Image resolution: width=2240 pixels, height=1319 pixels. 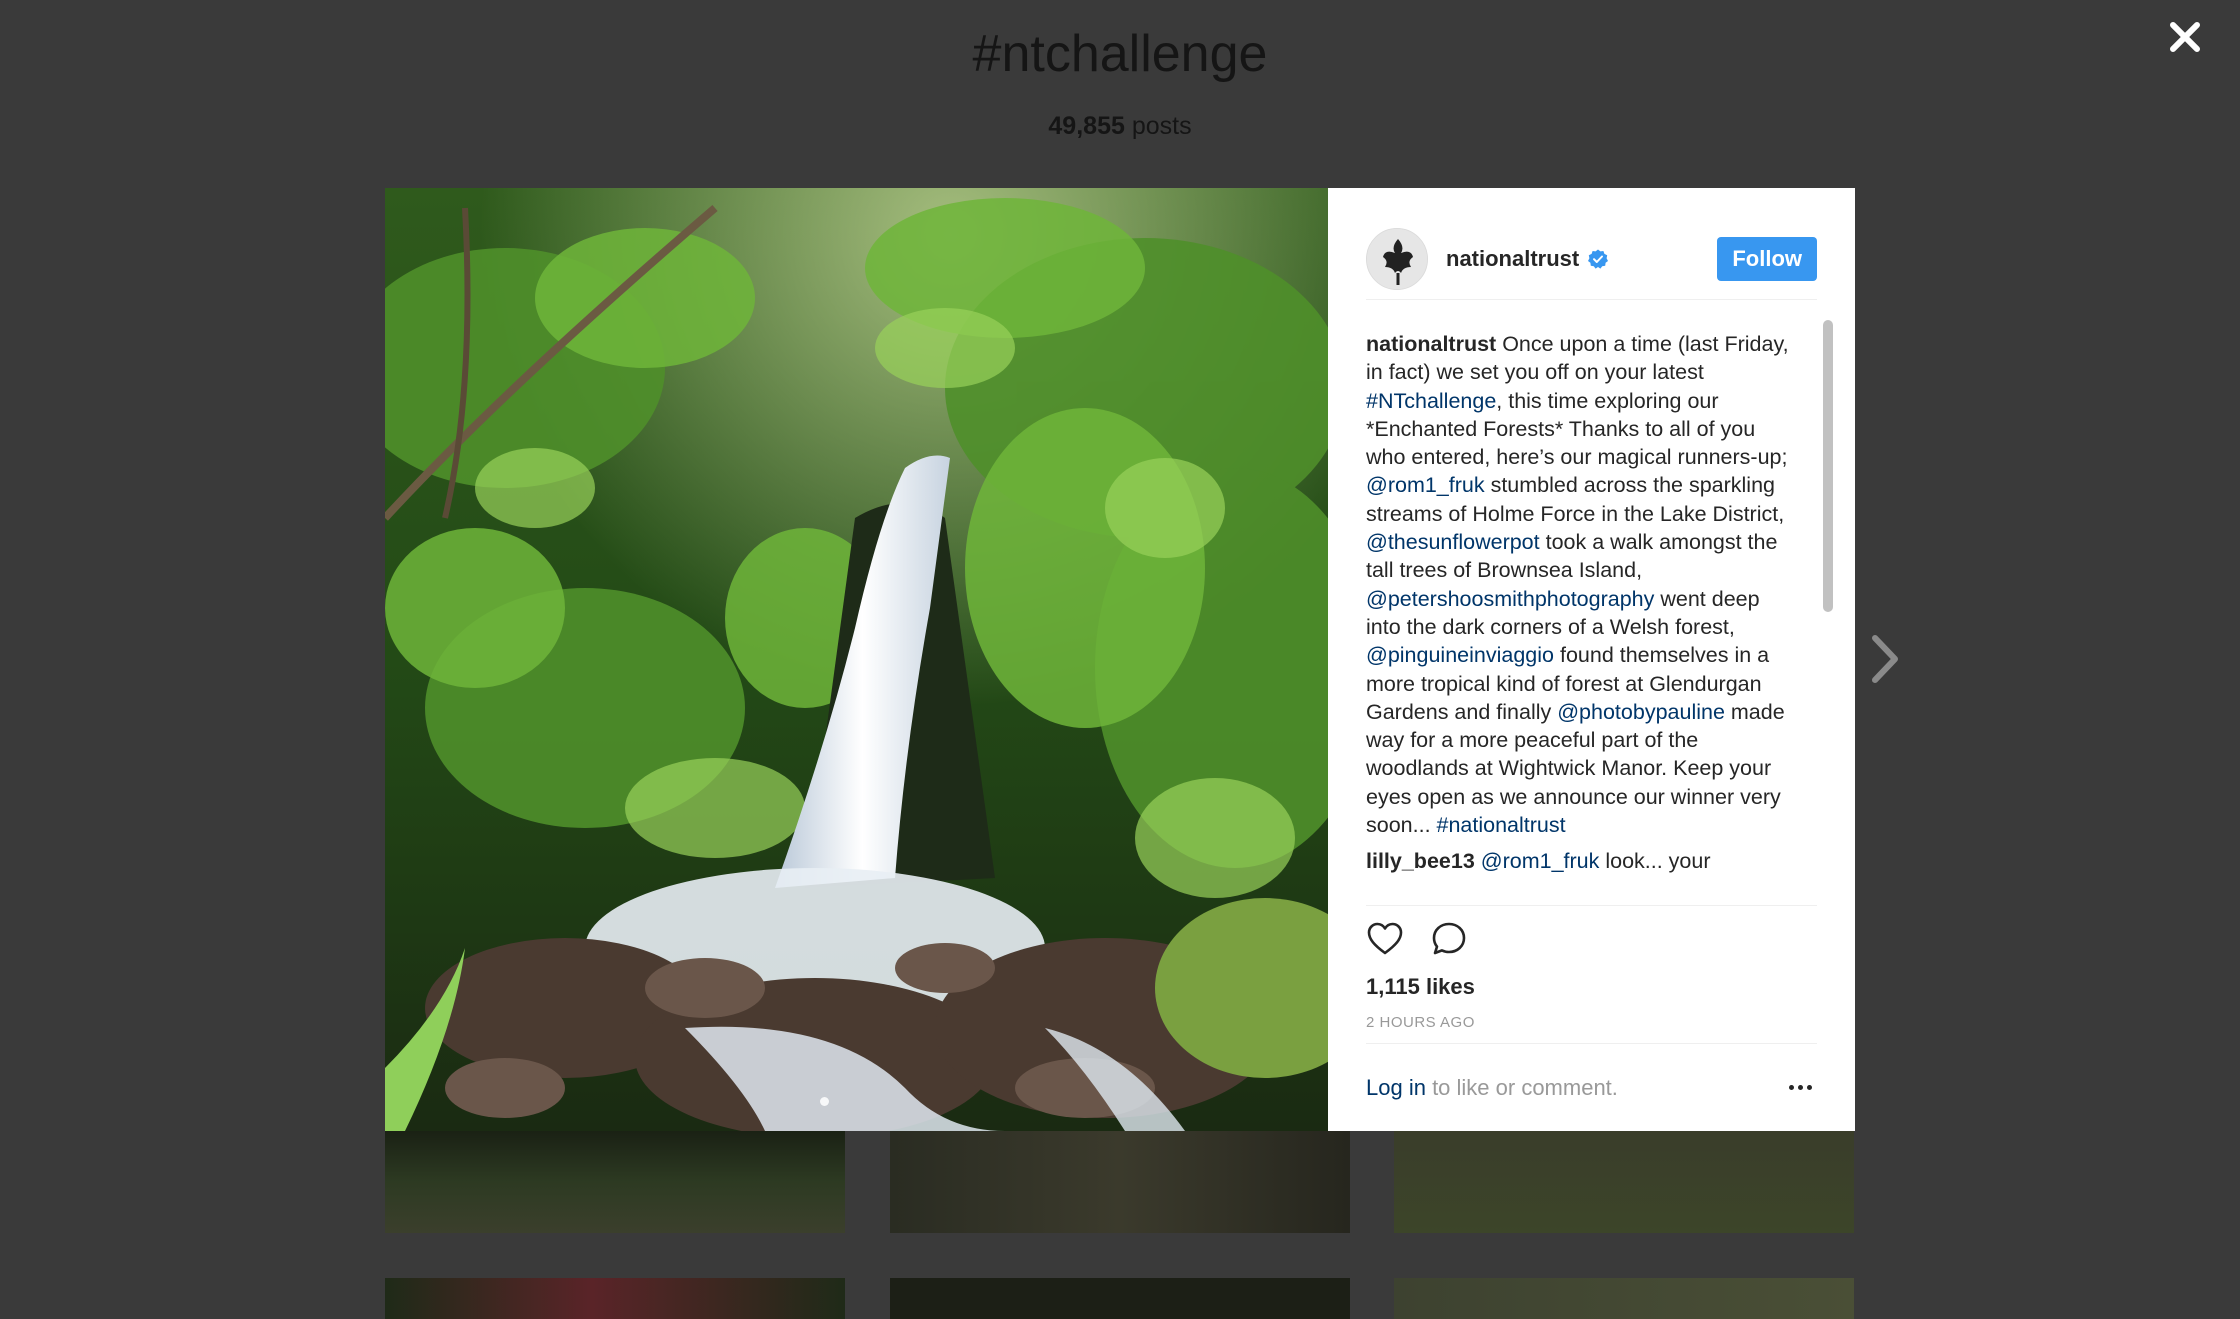 I want to click on chevron-right-icon, so click(x=1885, y=659).